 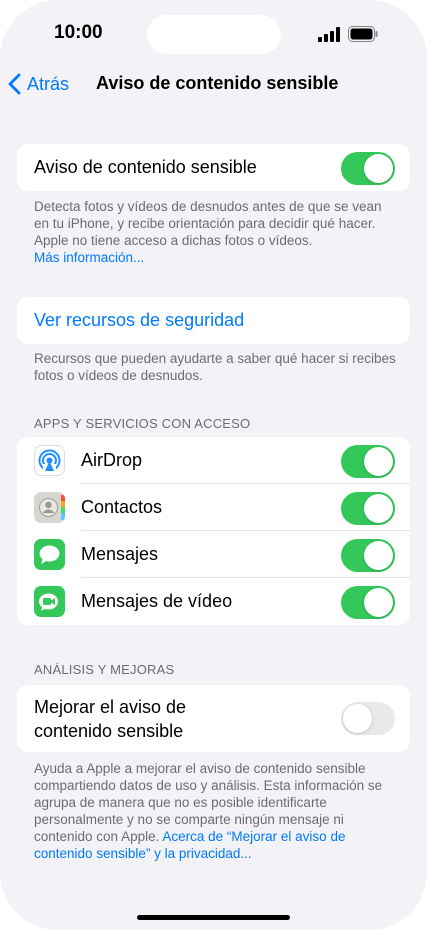 I want to click on battery-icon, so click(x=363, y=34).